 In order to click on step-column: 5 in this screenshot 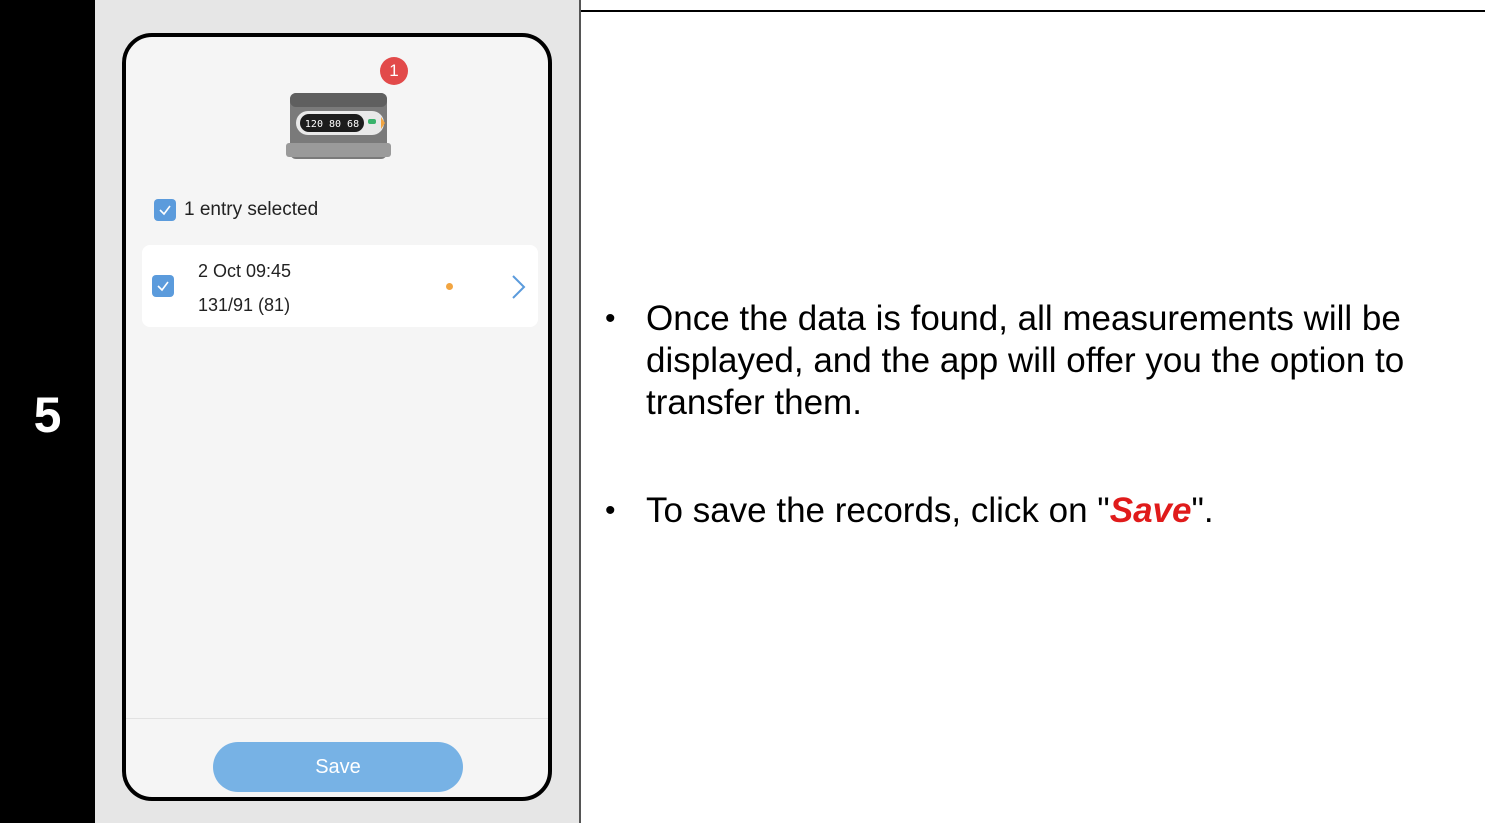, I will do `click(47, 411)`.